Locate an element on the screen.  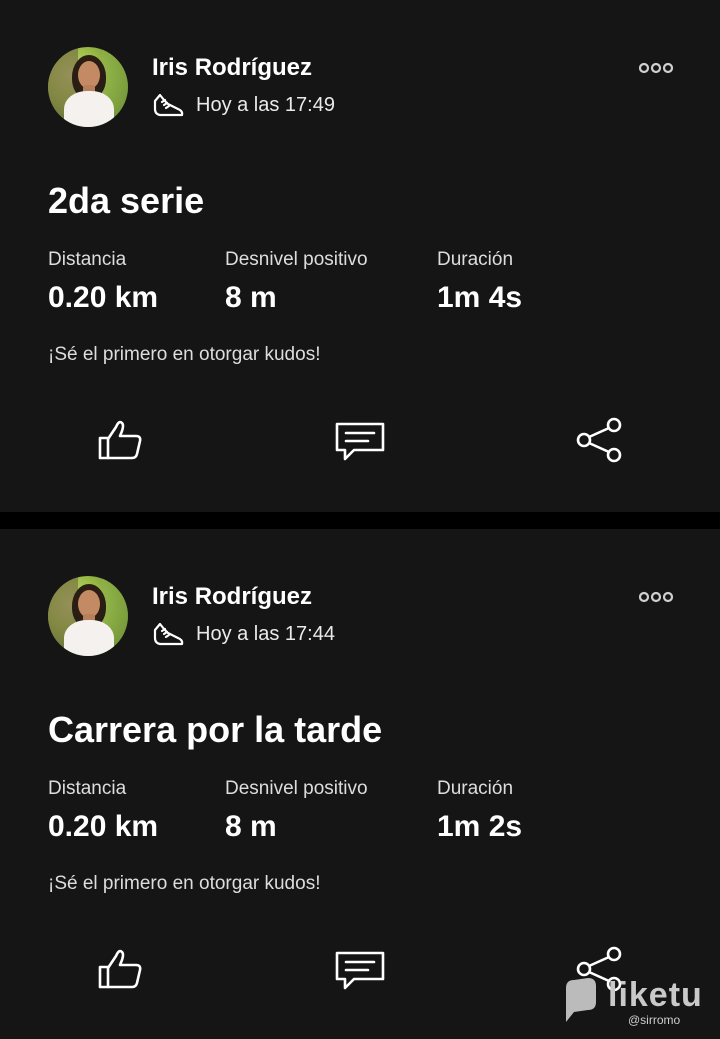
activity-title: 2da serie is located at coordinates (126, 201).